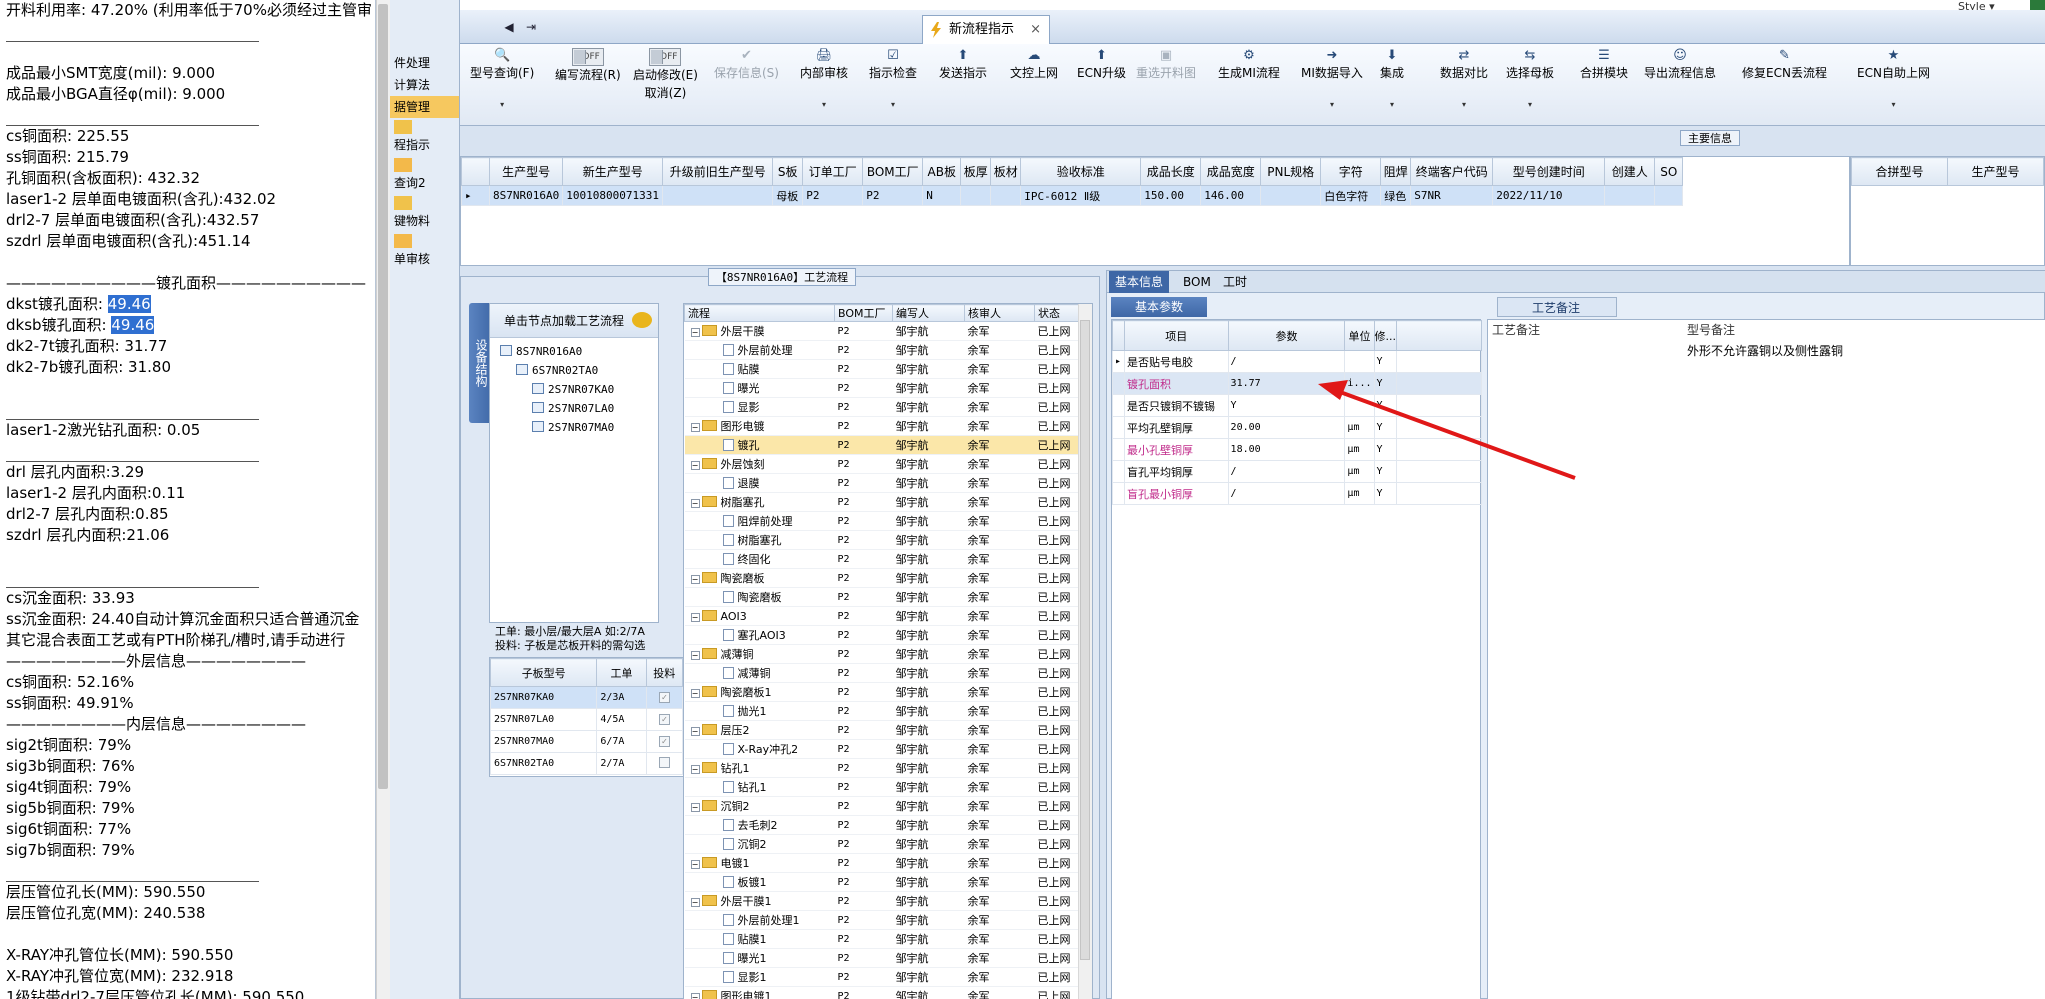  I want to click on table-cell: S7NR, so click(1452, 195).